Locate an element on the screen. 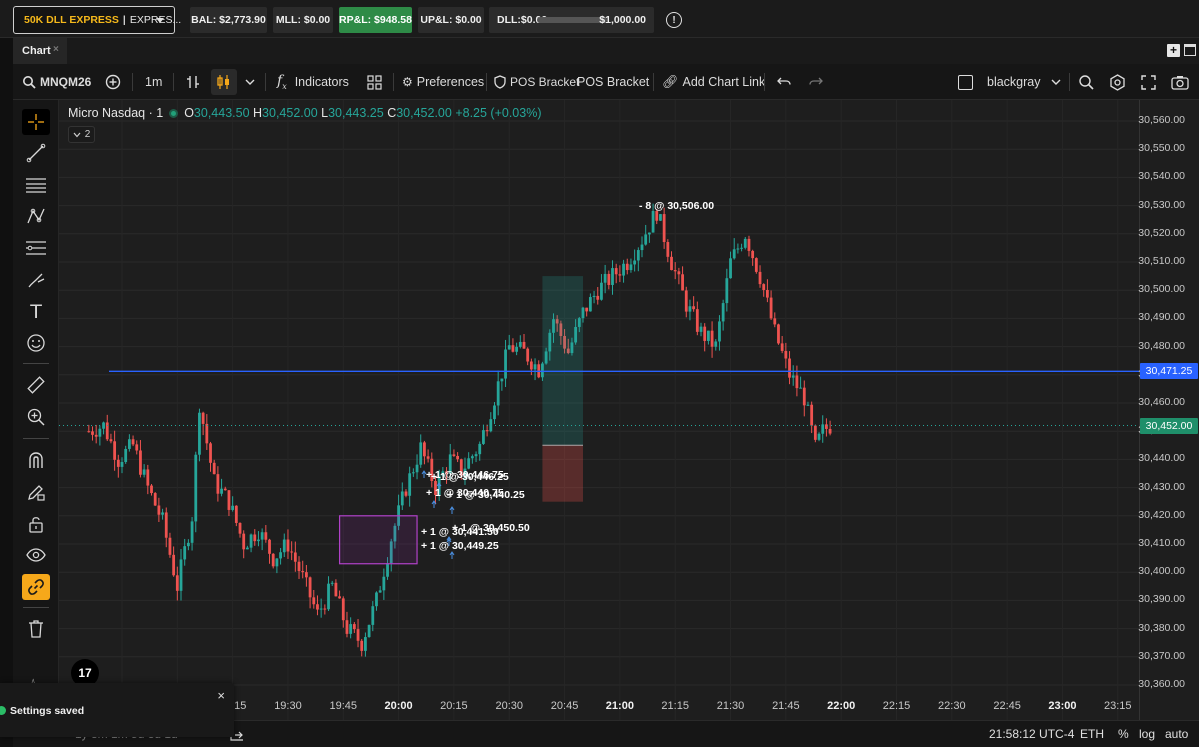  percent-toggle: % is located at coordinates (1123, 734).